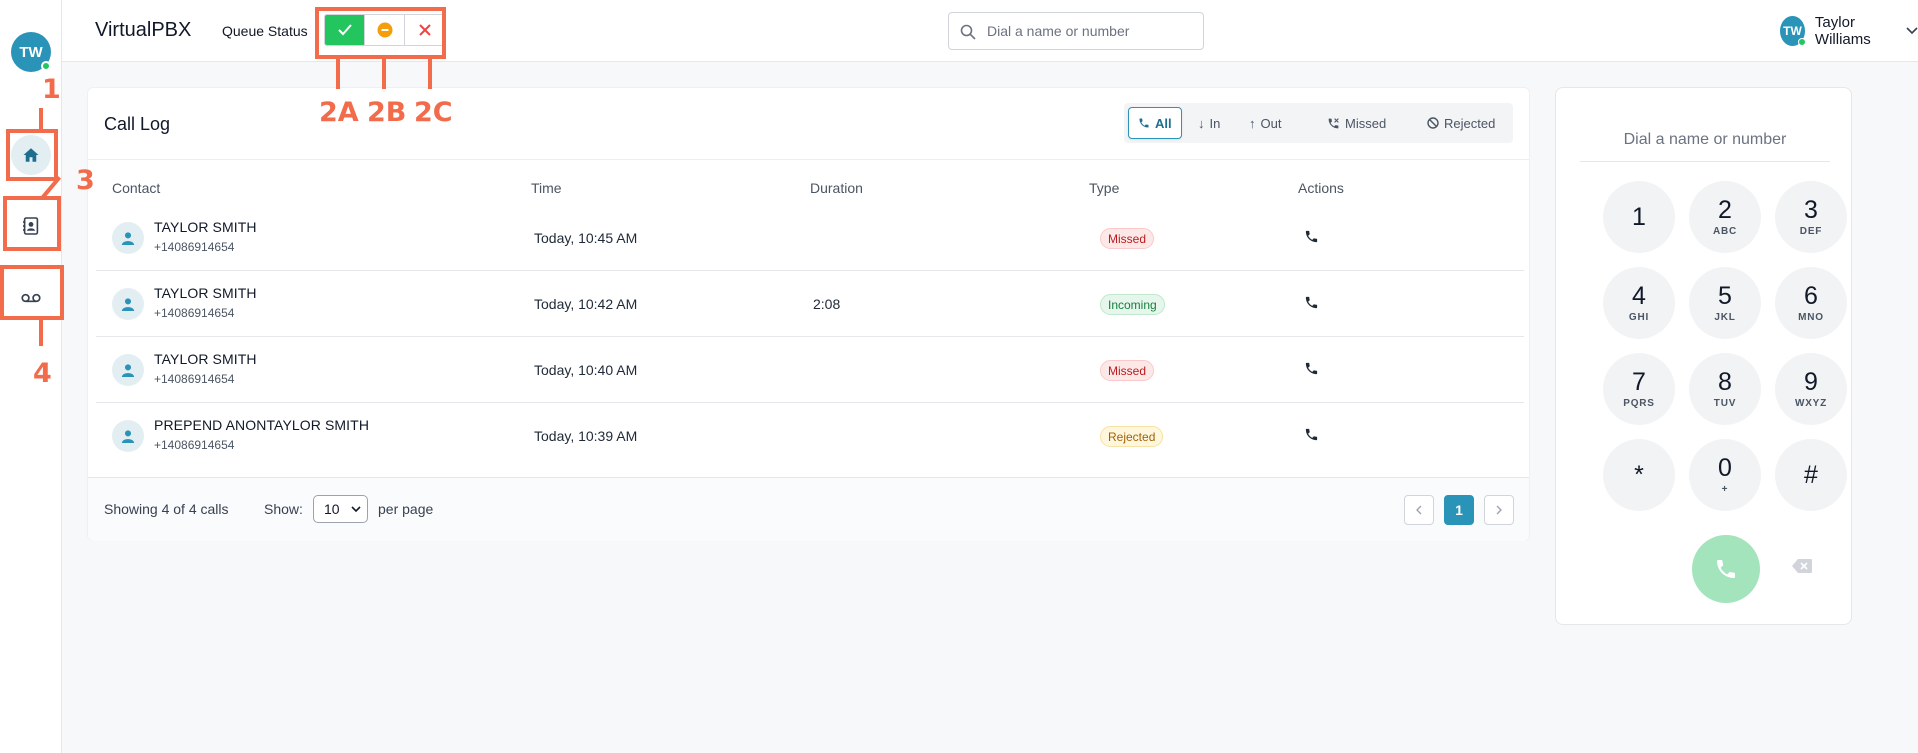 The image size is (1918, 753). What do you see at coordinates (1104, 188) in the screenshot?
I see `col-header-type: Type` at bounding box center [1104, 188].